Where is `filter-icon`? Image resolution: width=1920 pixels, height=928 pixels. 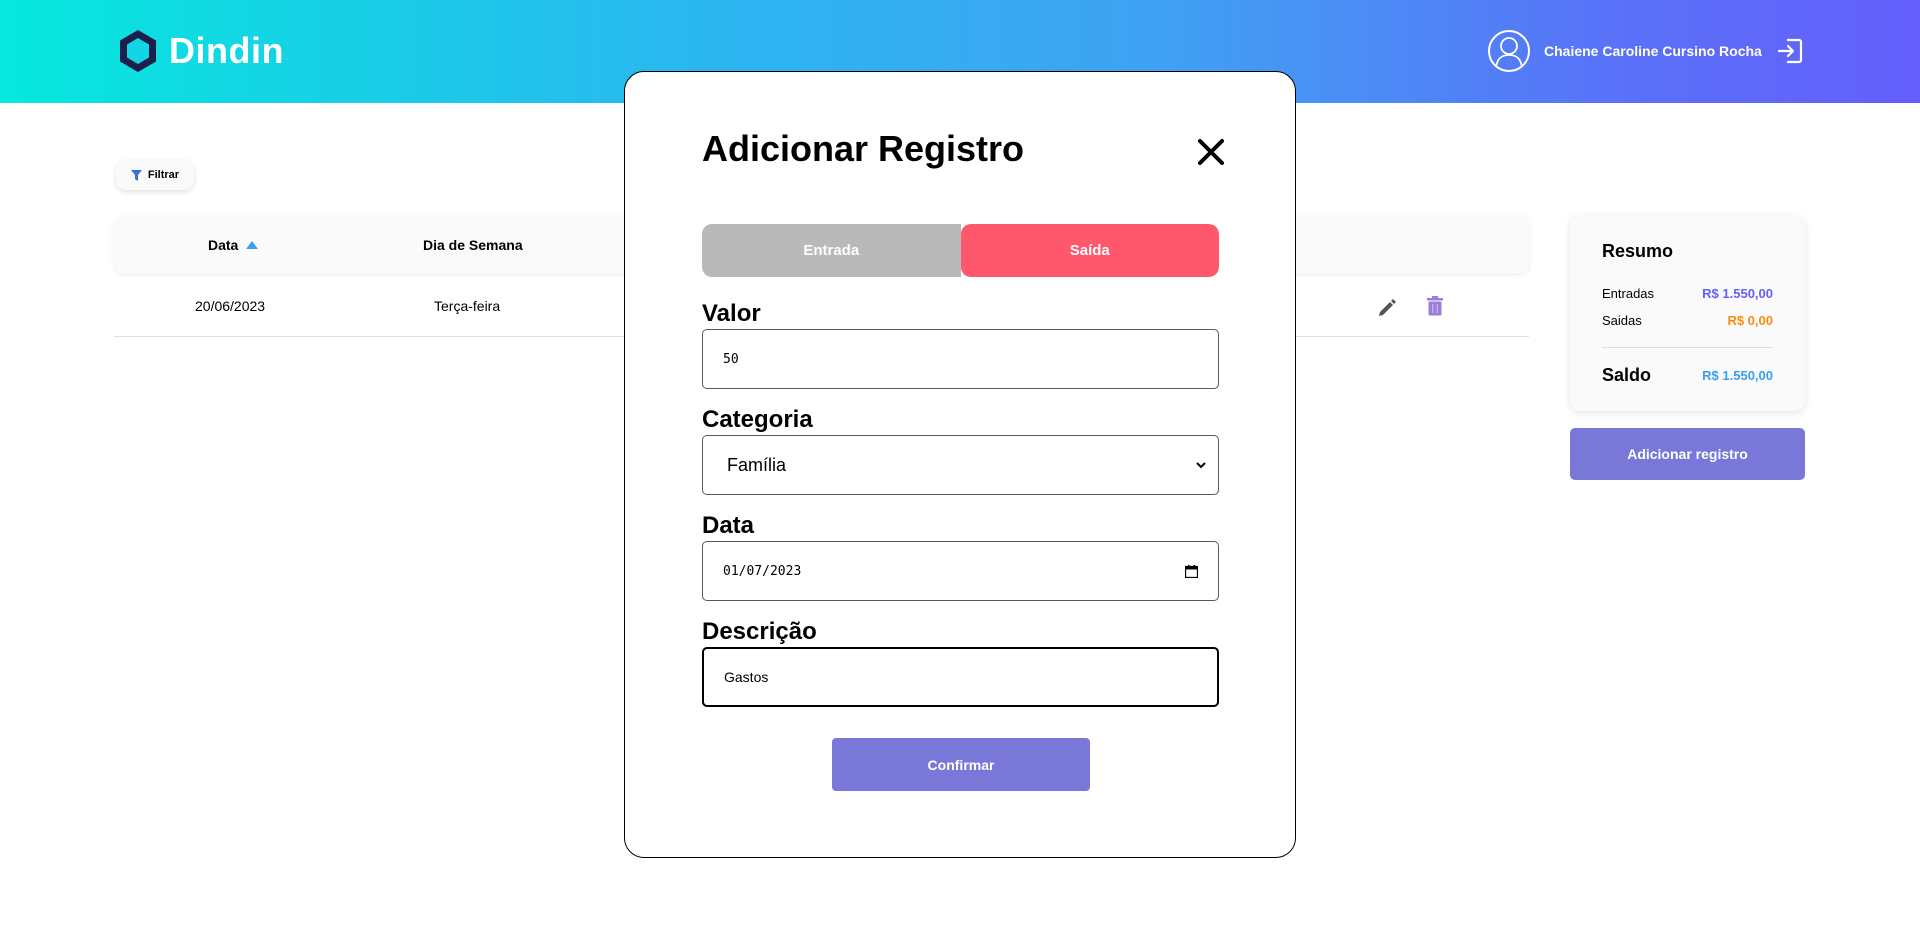 filter-icon is located at coordinates (136, 175).